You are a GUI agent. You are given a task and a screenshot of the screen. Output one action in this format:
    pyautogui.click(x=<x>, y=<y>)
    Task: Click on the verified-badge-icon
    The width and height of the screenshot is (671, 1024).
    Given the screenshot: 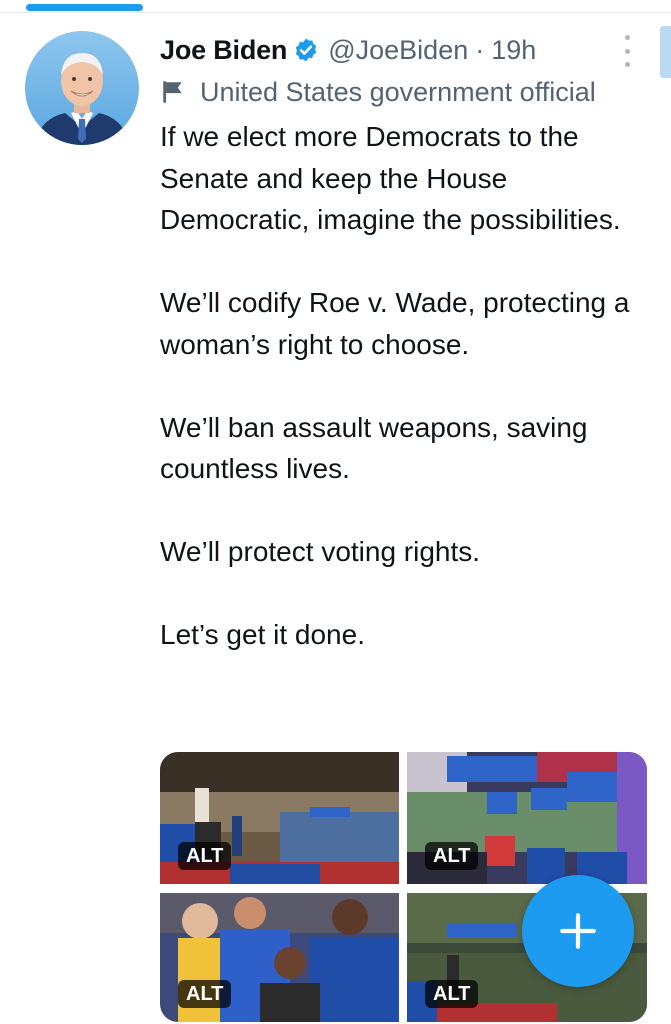 What is the action you would take?
    pyautogui.click(x=306, y=50)
    